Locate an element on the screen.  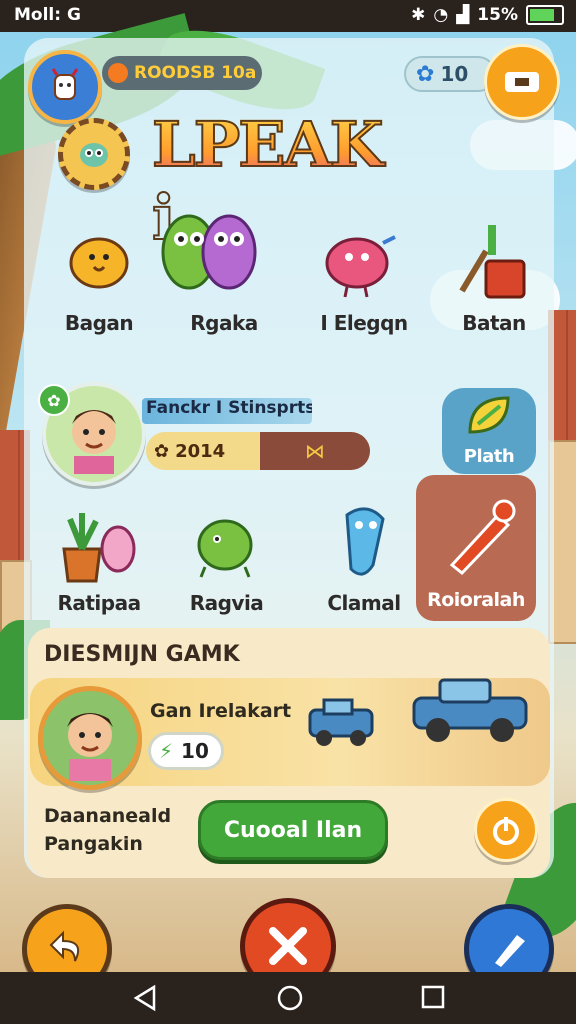
undo-icon is located at coordinates (64, 946).